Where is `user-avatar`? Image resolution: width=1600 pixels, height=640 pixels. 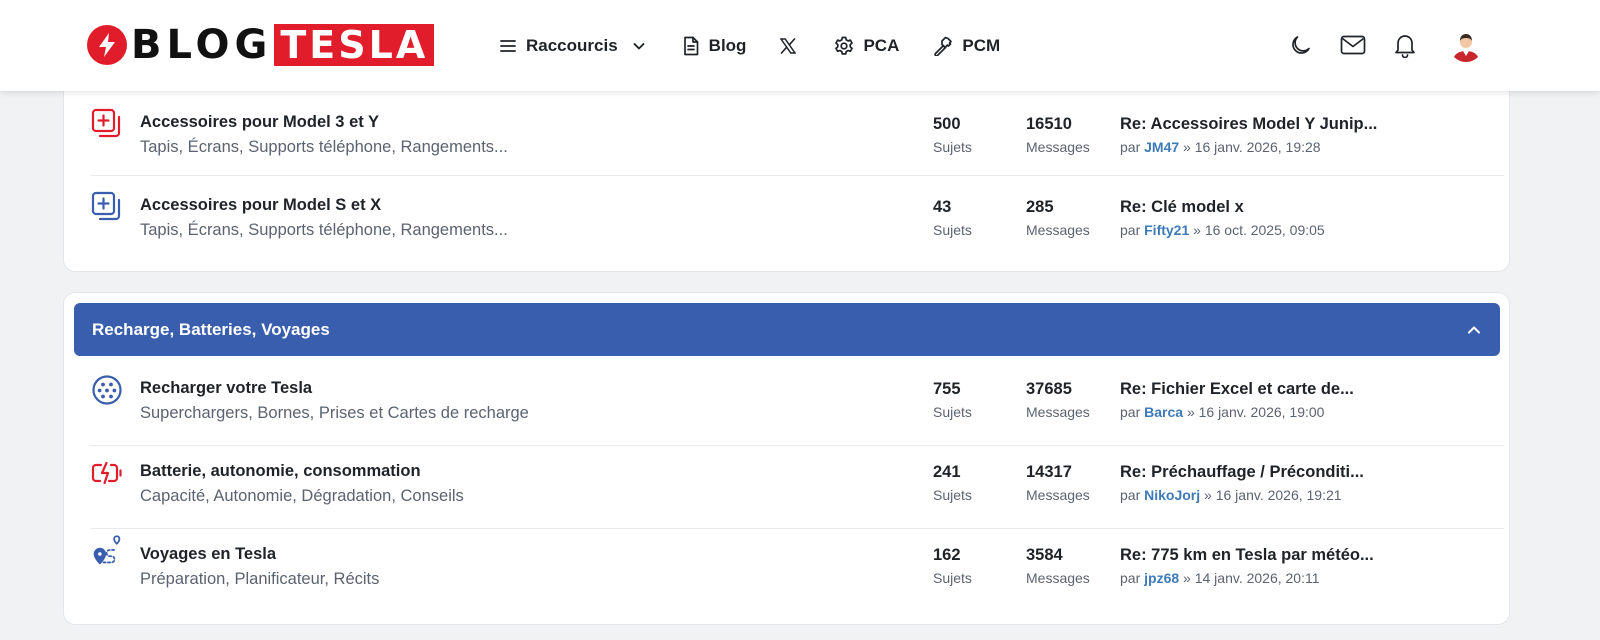
user-avatar is located at coordinates (1466, 45).